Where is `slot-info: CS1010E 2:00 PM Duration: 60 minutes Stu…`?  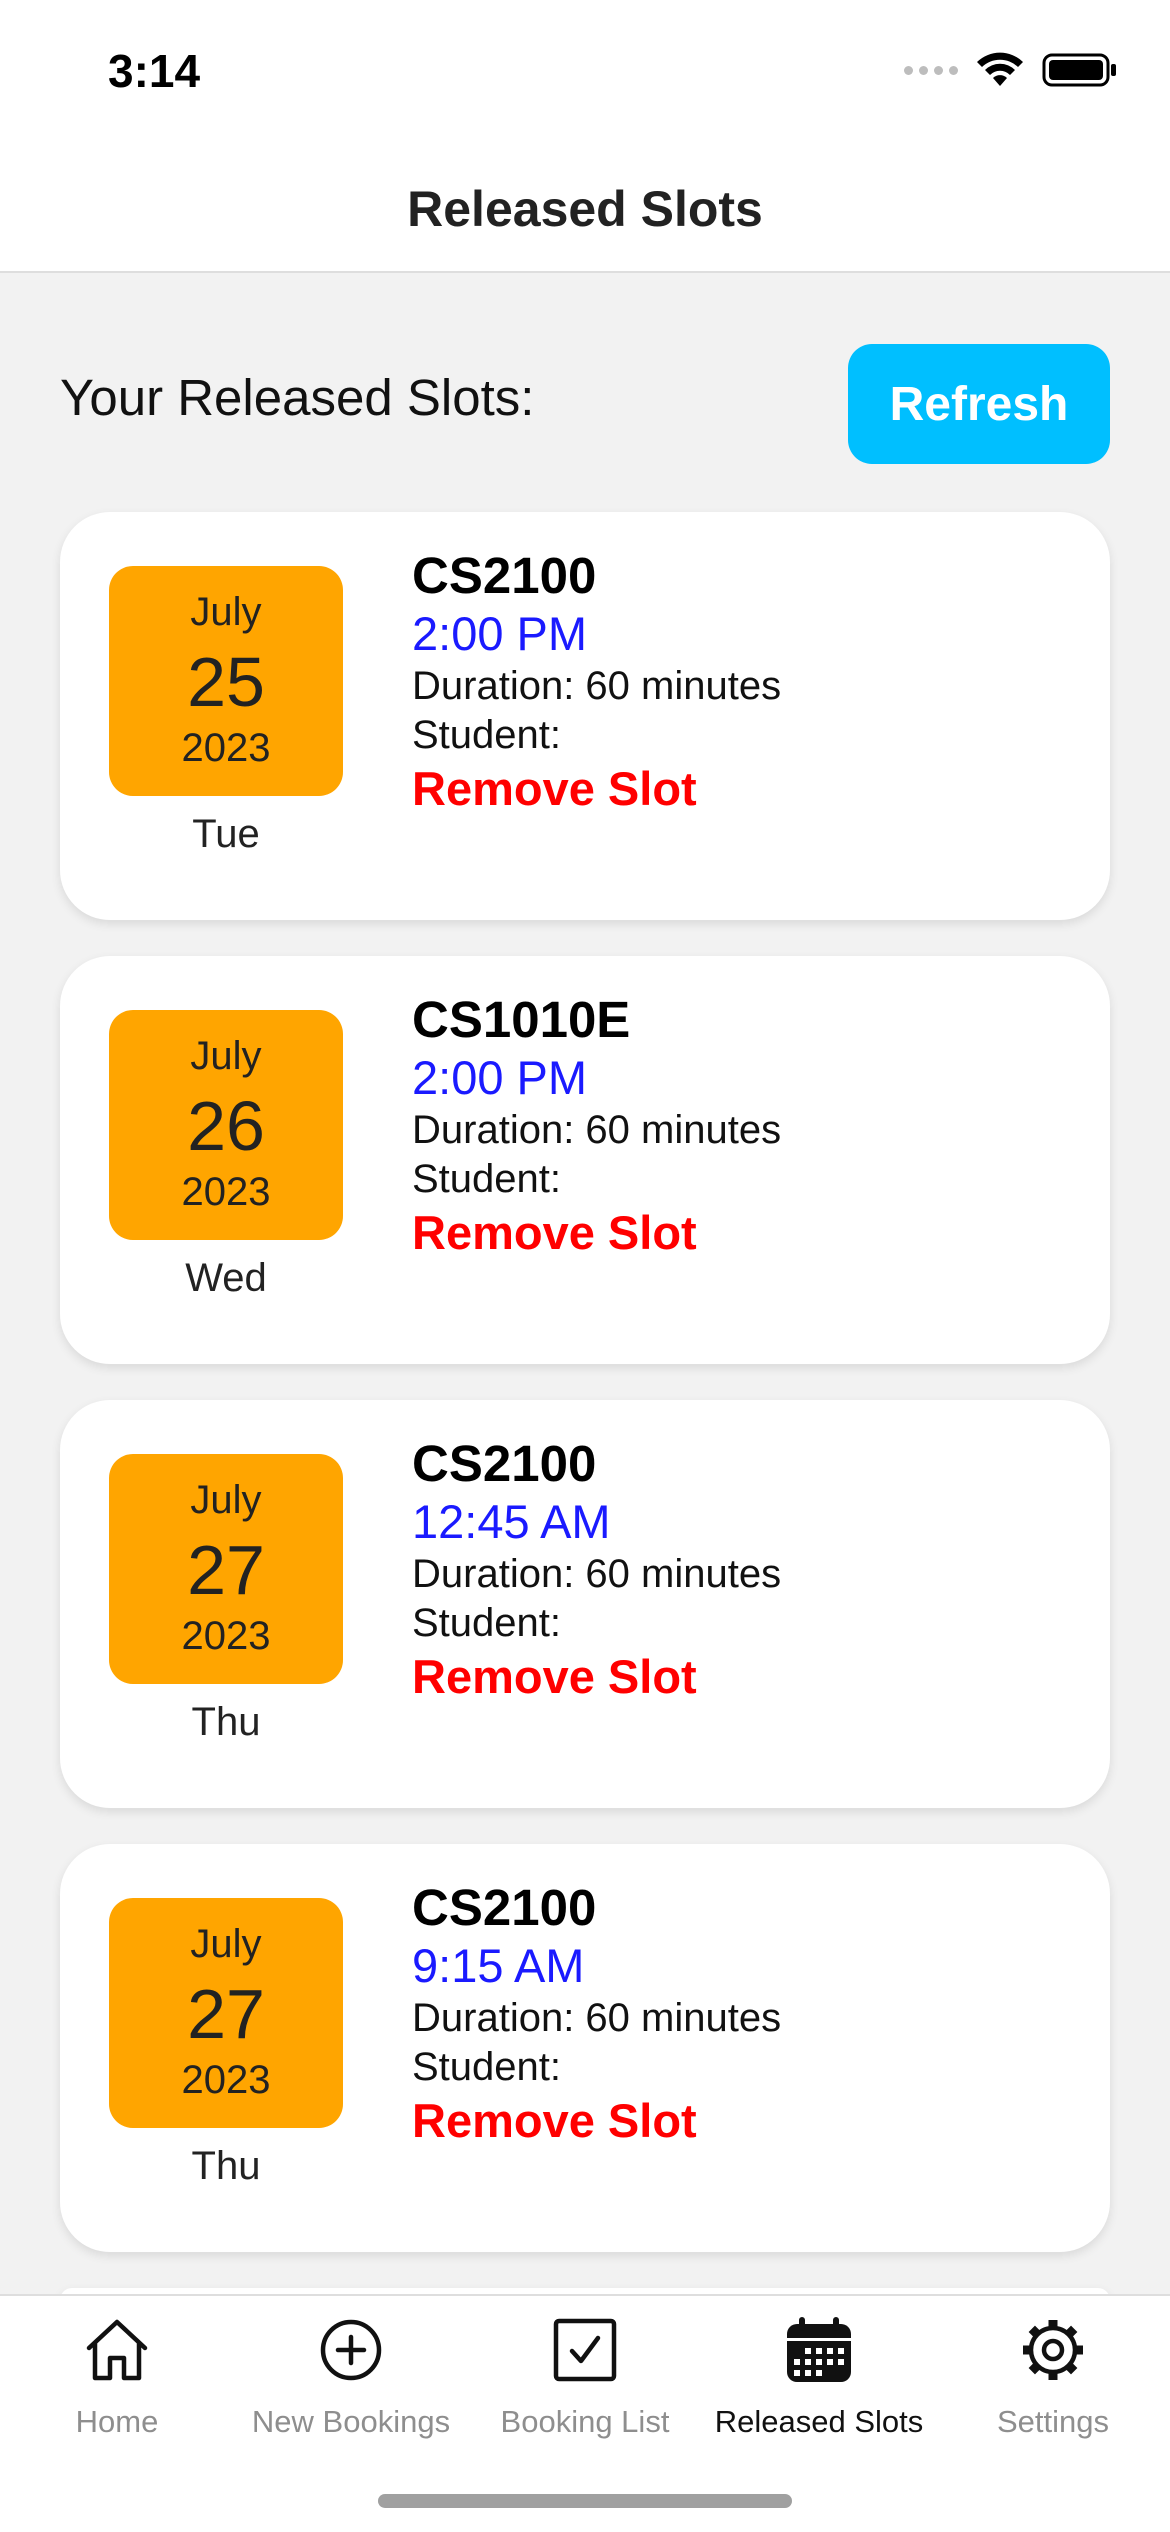 slot-info: CS1010E 2:00 PM Duration: 60 minutes Stu… is located at coordinates (596, 1126).